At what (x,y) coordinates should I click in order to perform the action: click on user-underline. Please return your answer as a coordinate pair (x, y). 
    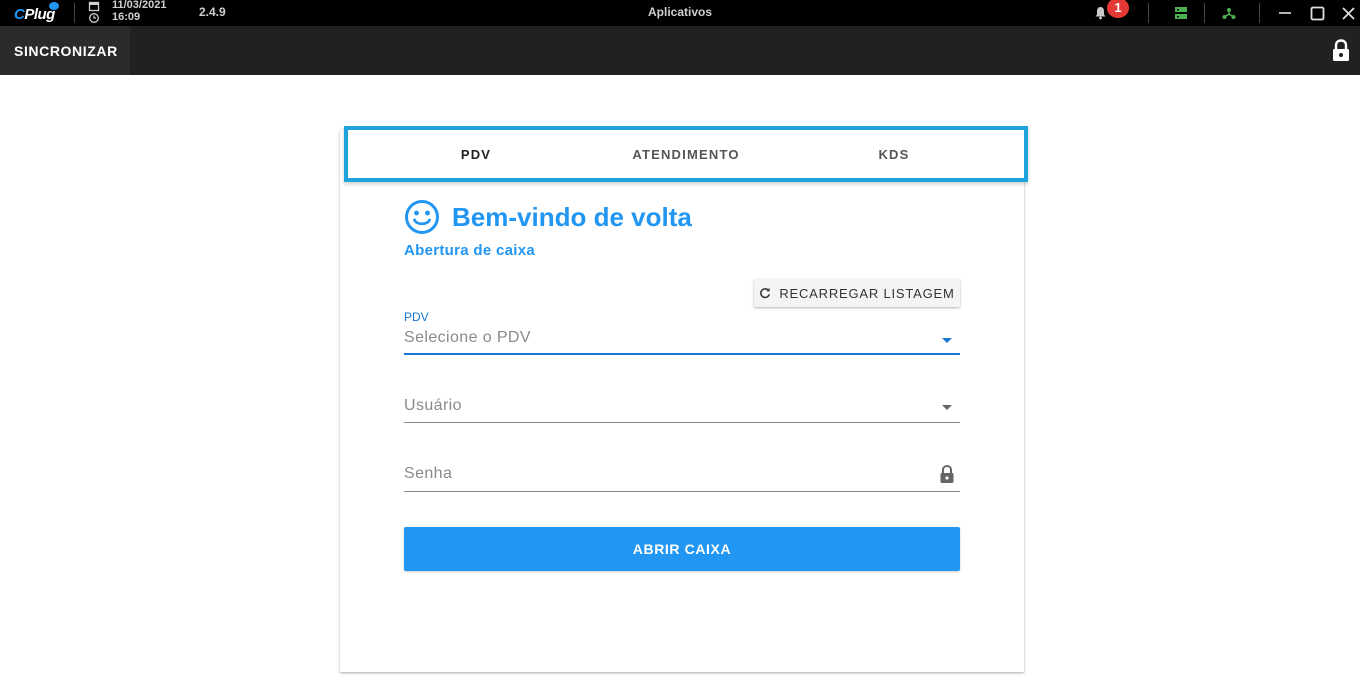
    Looking at the image, I should click on (682, 422).